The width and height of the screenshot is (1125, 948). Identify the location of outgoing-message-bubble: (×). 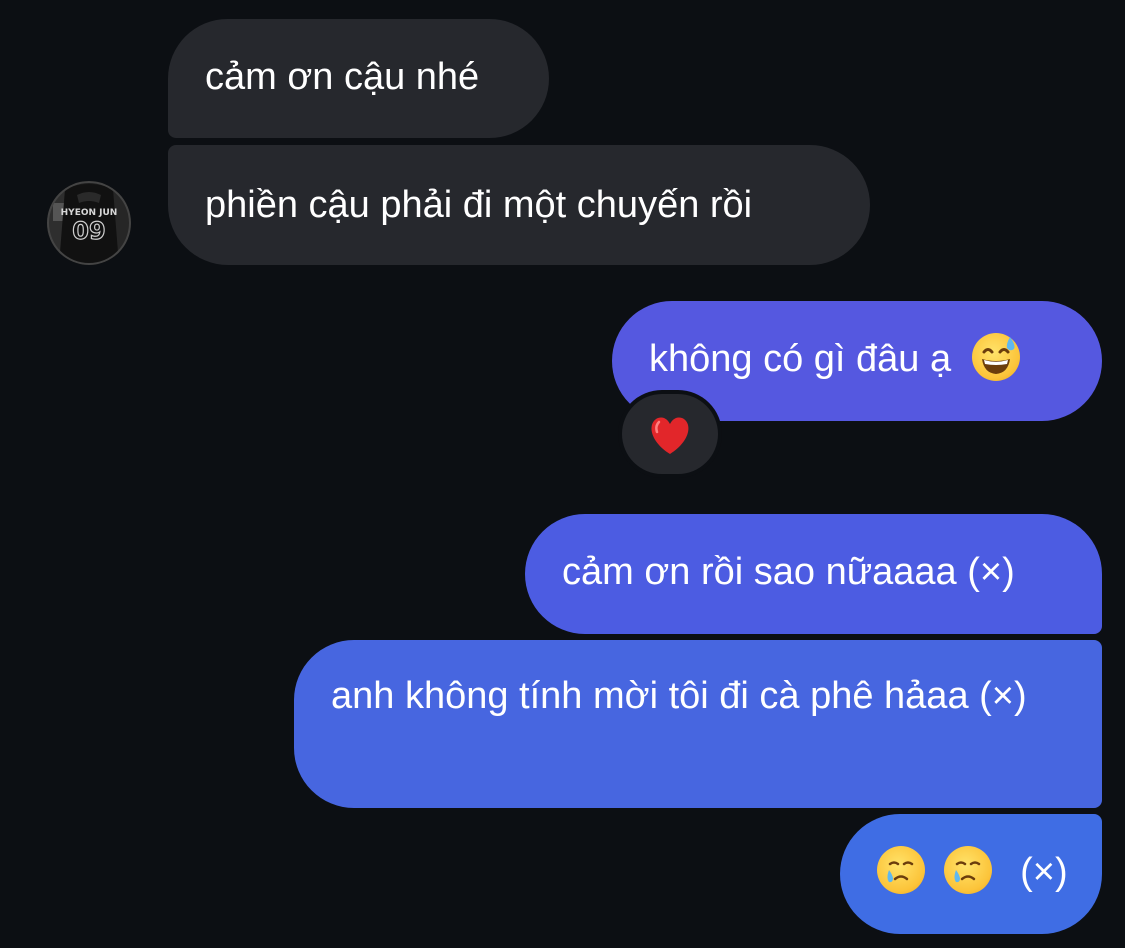
(971, 874).